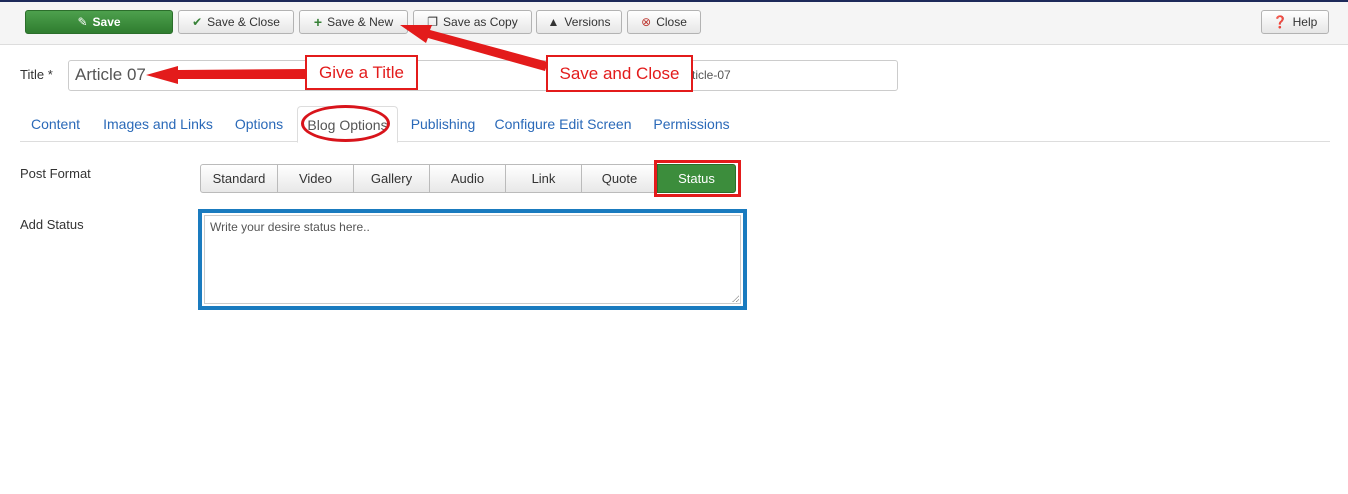 This screenshot has height=494, width=1348. I want to click on tab-content: Content, so click(55, 124).